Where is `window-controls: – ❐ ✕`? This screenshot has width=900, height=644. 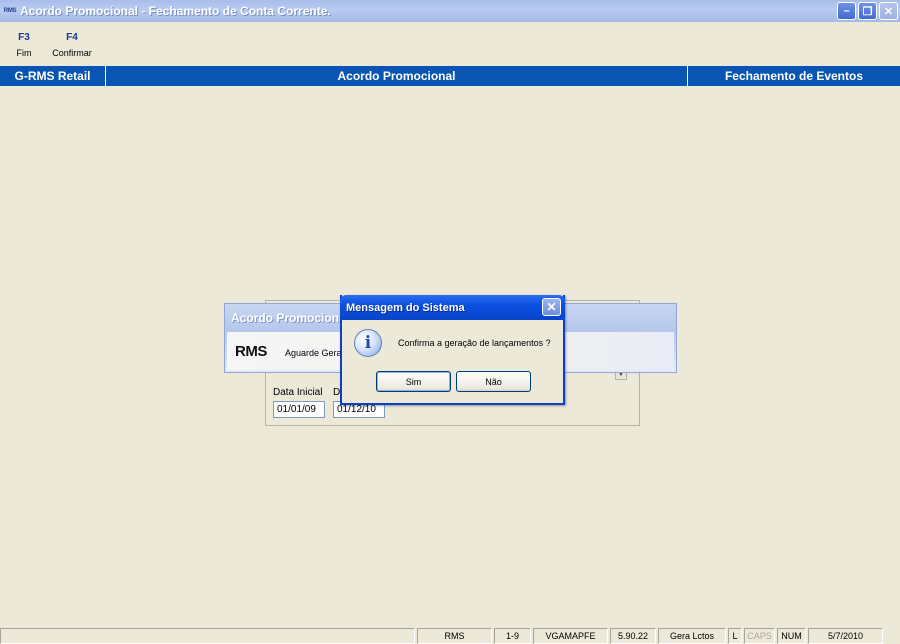
window-controls: – ❐ ✕ is located at coordinates (867, 11).